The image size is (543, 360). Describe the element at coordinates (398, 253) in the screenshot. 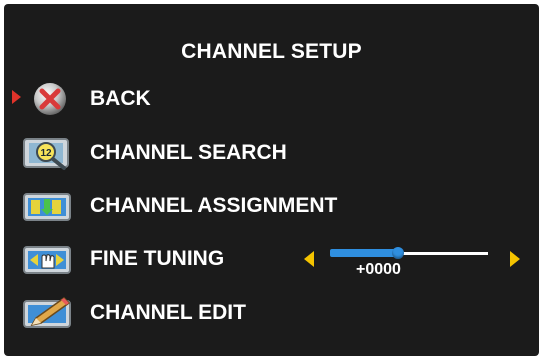

I see `slider-knob` at that location.